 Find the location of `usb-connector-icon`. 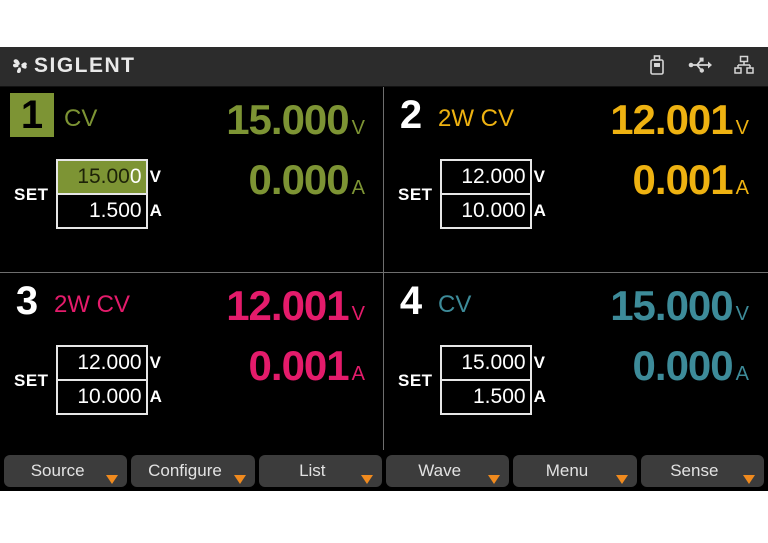

usb-connector-icon is located at coordinates (700, 65).